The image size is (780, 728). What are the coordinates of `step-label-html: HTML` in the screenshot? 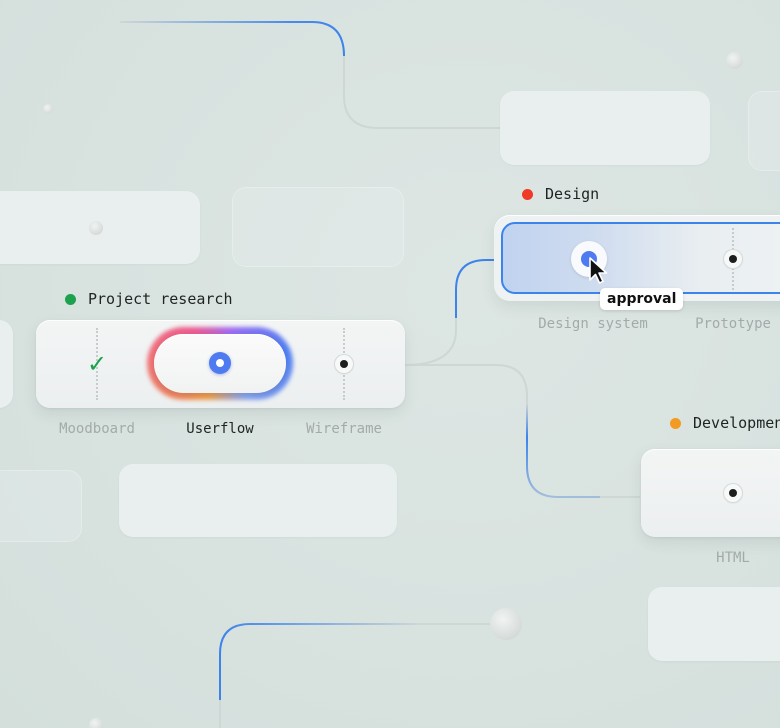 It's located at (733, 558).